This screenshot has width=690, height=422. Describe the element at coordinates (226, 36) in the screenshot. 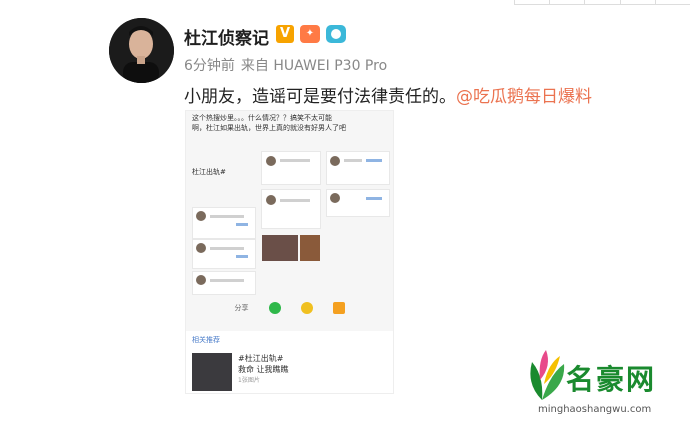

I see `username: 杜江侦察记` at that location.